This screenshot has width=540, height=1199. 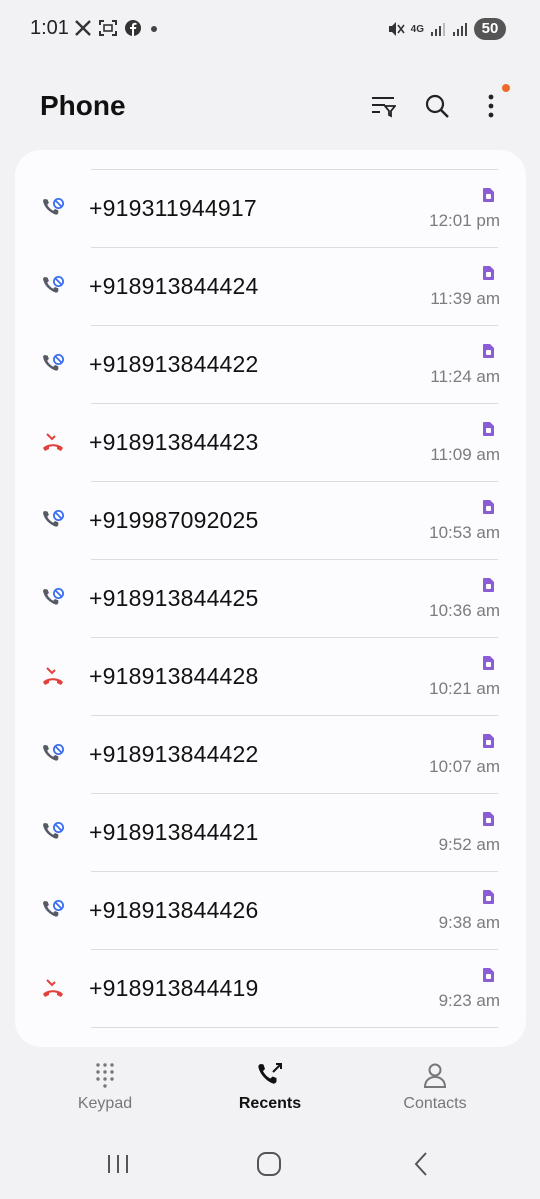 What do you see at coordinates (270, 521) in the screenshot?
I see `call-log-item: +919987092025 10:53 am` at bounding box center [270, 521].